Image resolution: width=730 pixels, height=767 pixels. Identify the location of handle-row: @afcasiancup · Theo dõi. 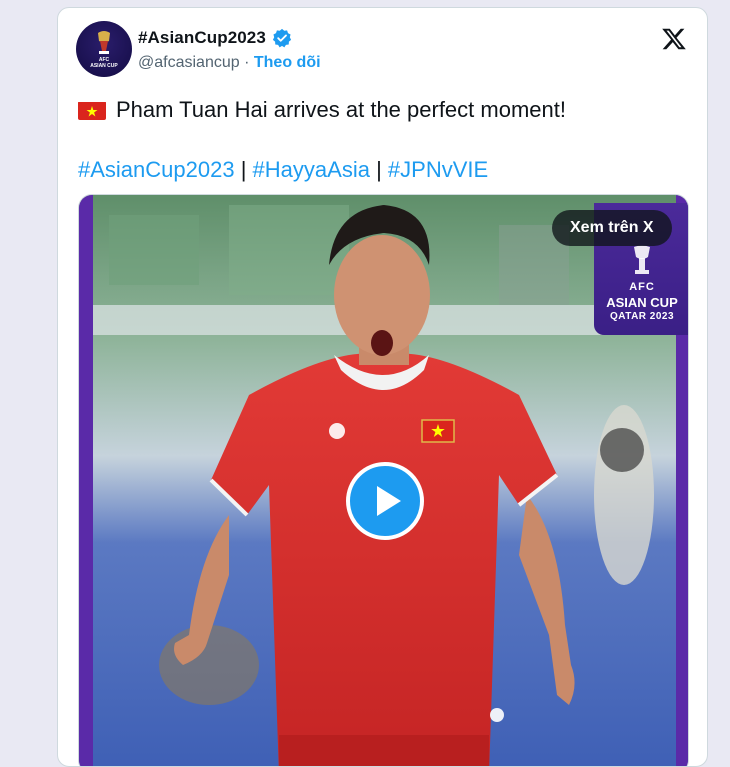
(229, 63).